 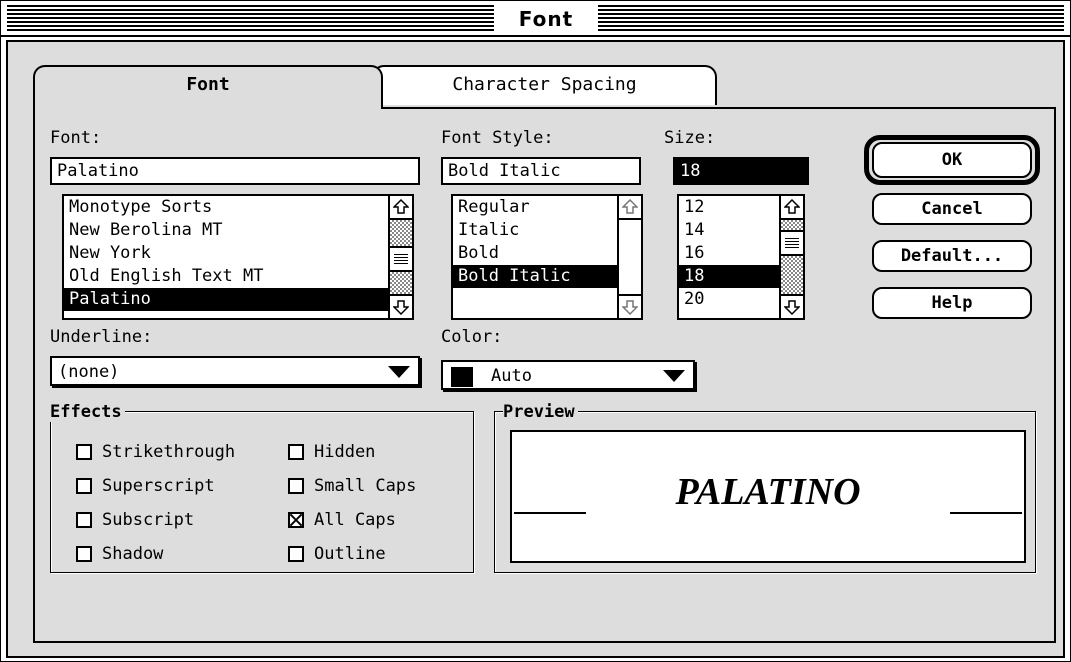 What do you see at coordinates (547, 276) in the screenshot?
I see `list-item-selected: Bold Italic` at bounding box center [547, 276].